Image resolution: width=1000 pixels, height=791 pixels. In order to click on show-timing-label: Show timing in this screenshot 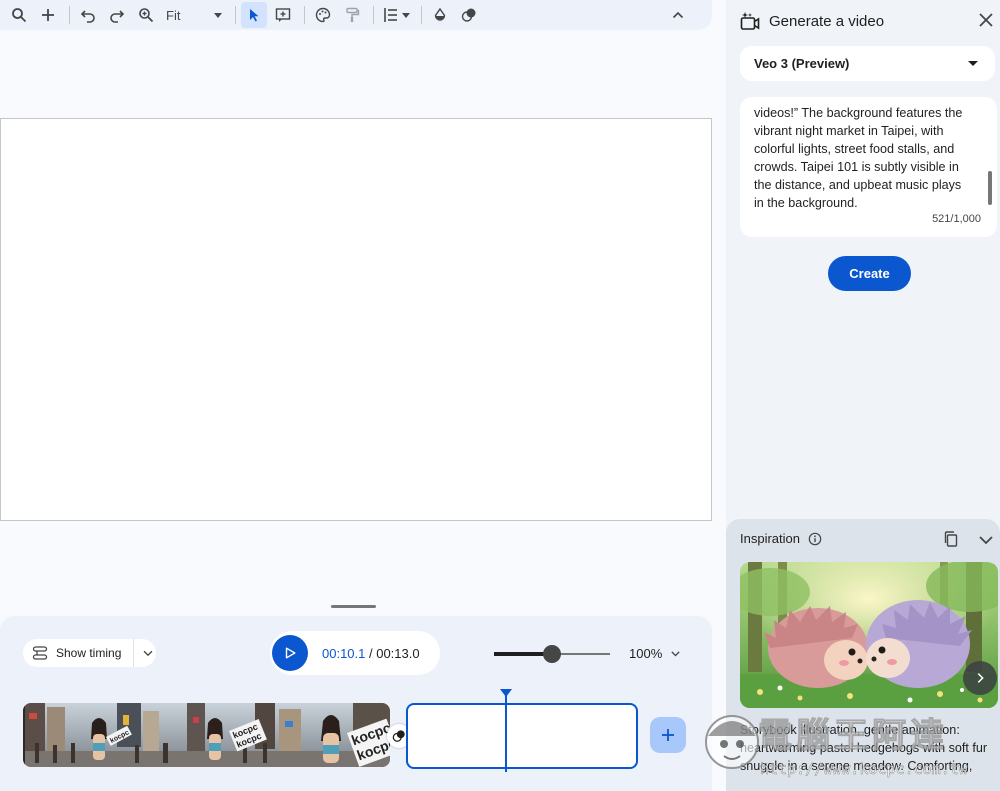, I will do `click(89, 653)`.